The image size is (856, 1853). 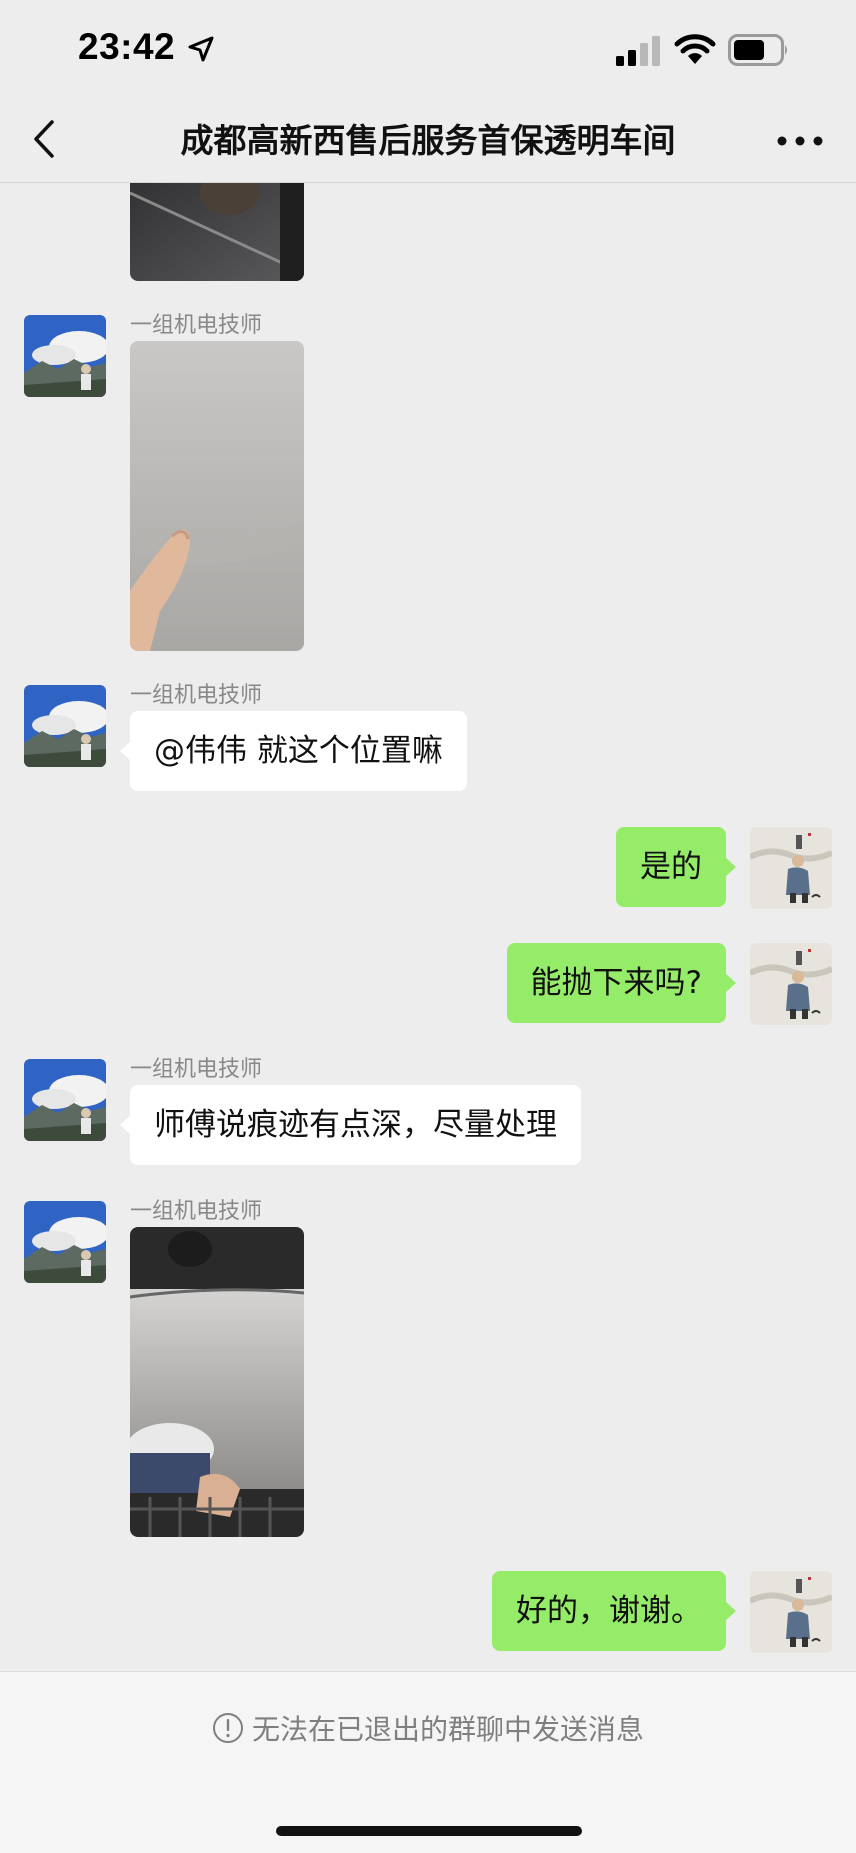 I want to click on notice-text: 无法在已退出的群聊中发送消息, so click(x=447, y=1729).